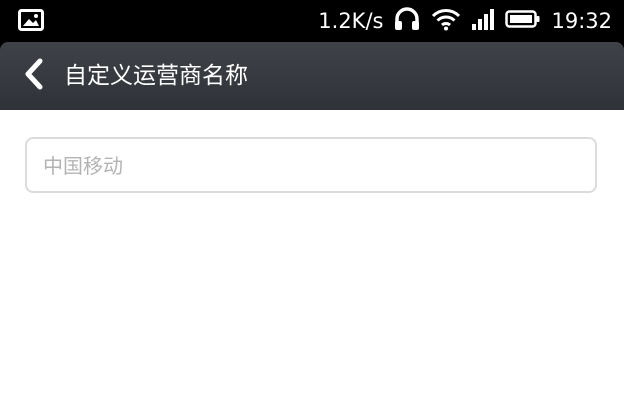 This screenshot has height=419, width=624. Describe the element at coordinates (407, 21) in the screenshot. I see `headphones-icon` at that location.